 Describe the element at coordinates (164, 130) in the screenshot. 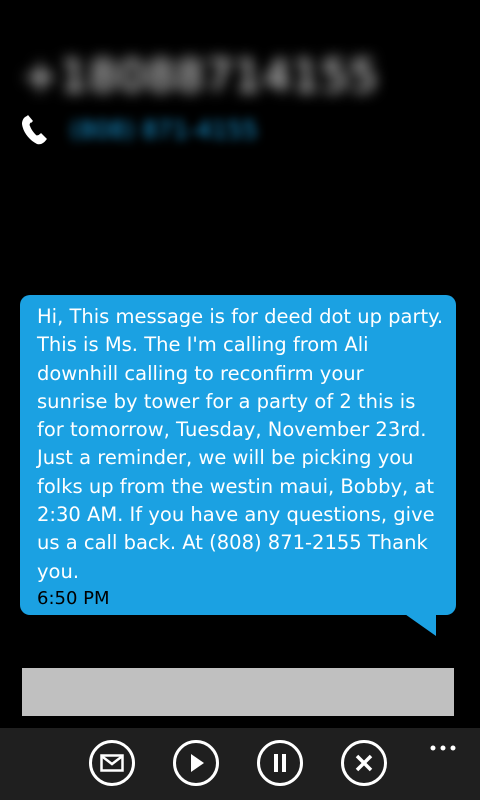

I see `phone-number: (808) 871-4155` at that location.